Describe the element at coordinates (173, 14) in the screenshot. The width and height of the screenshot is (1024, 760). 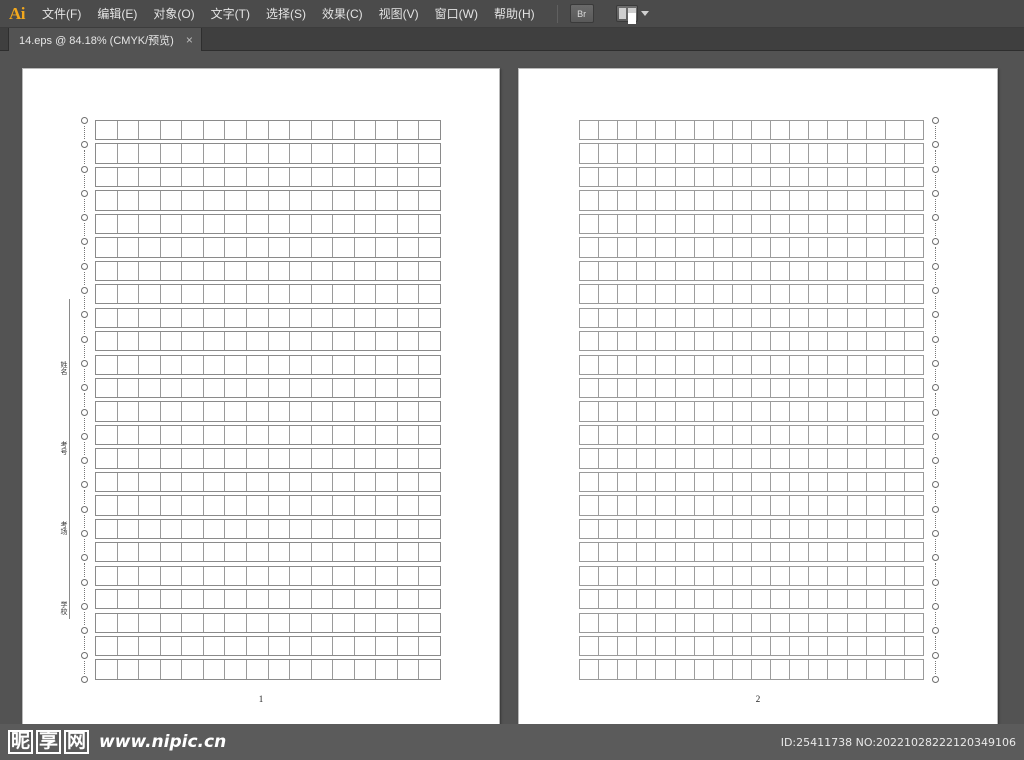
I see `menu-object: 对象(O)` at that location.